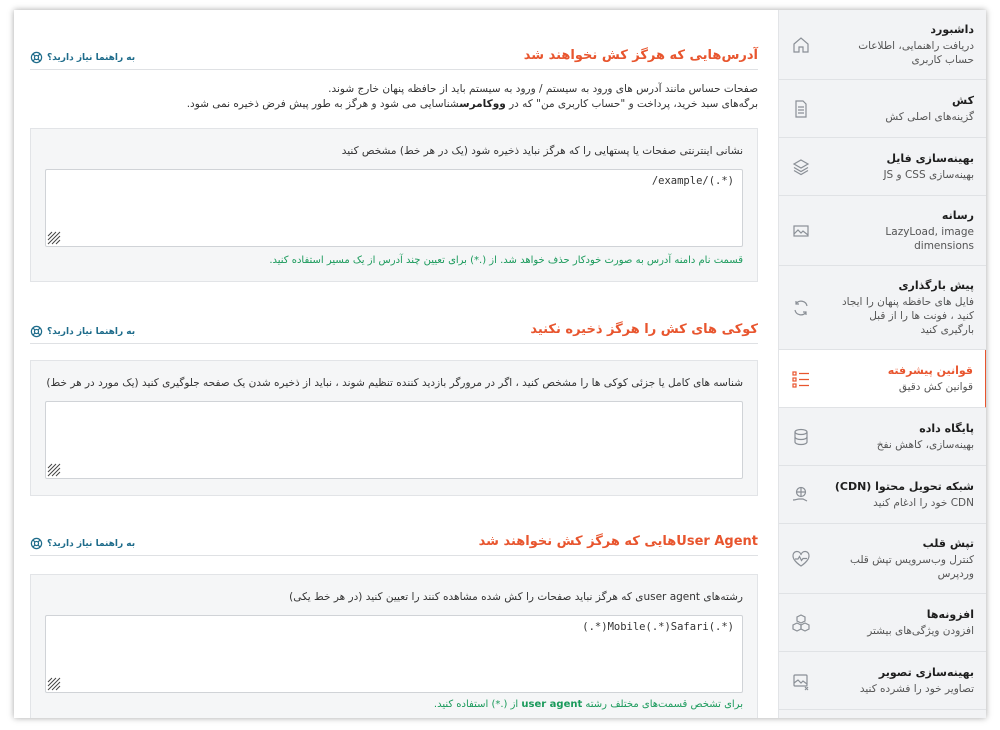 Image resolution: width=1000 pixels, height=730 pixels. Describe the element at coordinates (394, 654) in the screenshot. I see `never-cache-user-agents-textarea: (.*)Mobile(.*)Safari(.*)` at that location.